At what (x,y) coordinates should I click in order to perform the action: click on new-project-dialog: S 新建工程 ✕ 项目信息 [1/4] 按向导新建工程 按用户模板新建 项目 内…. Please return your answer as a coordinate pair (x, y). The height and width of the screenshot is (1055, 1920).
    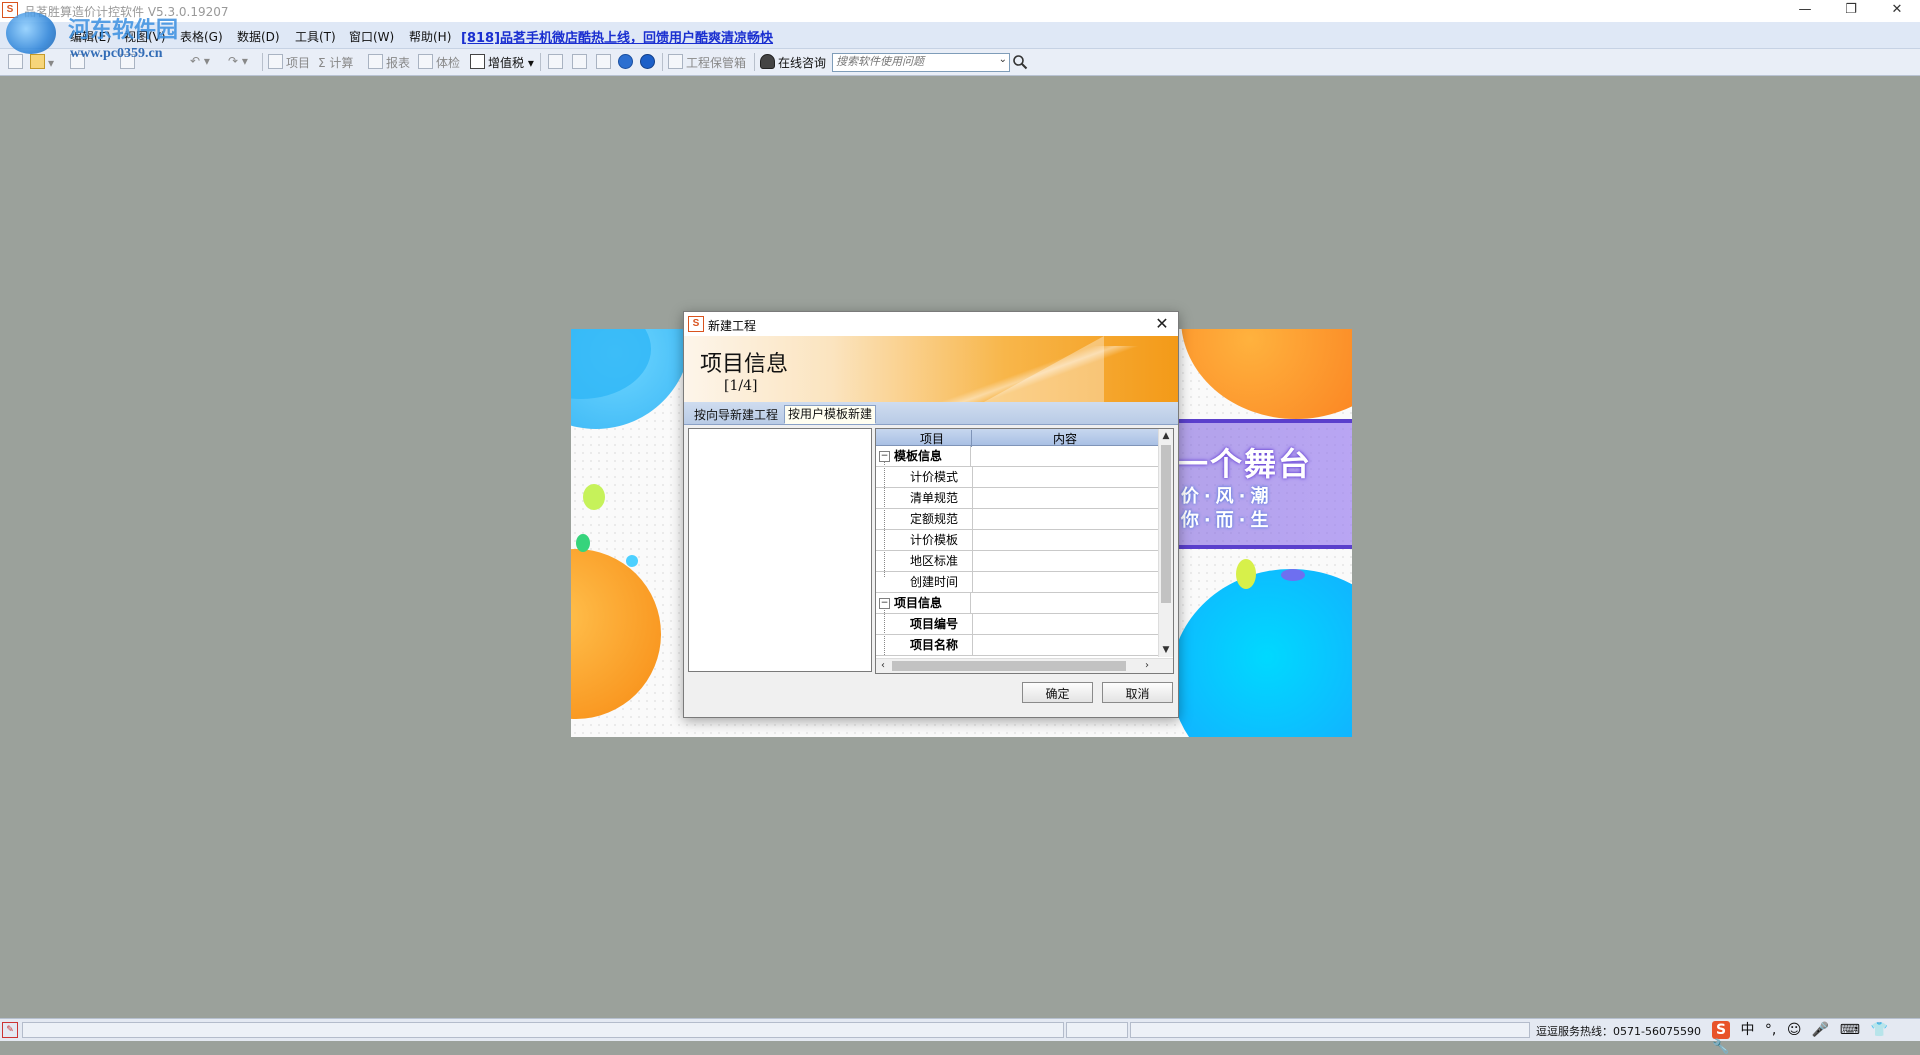
    Looking at the image, I should click on (931, 514).